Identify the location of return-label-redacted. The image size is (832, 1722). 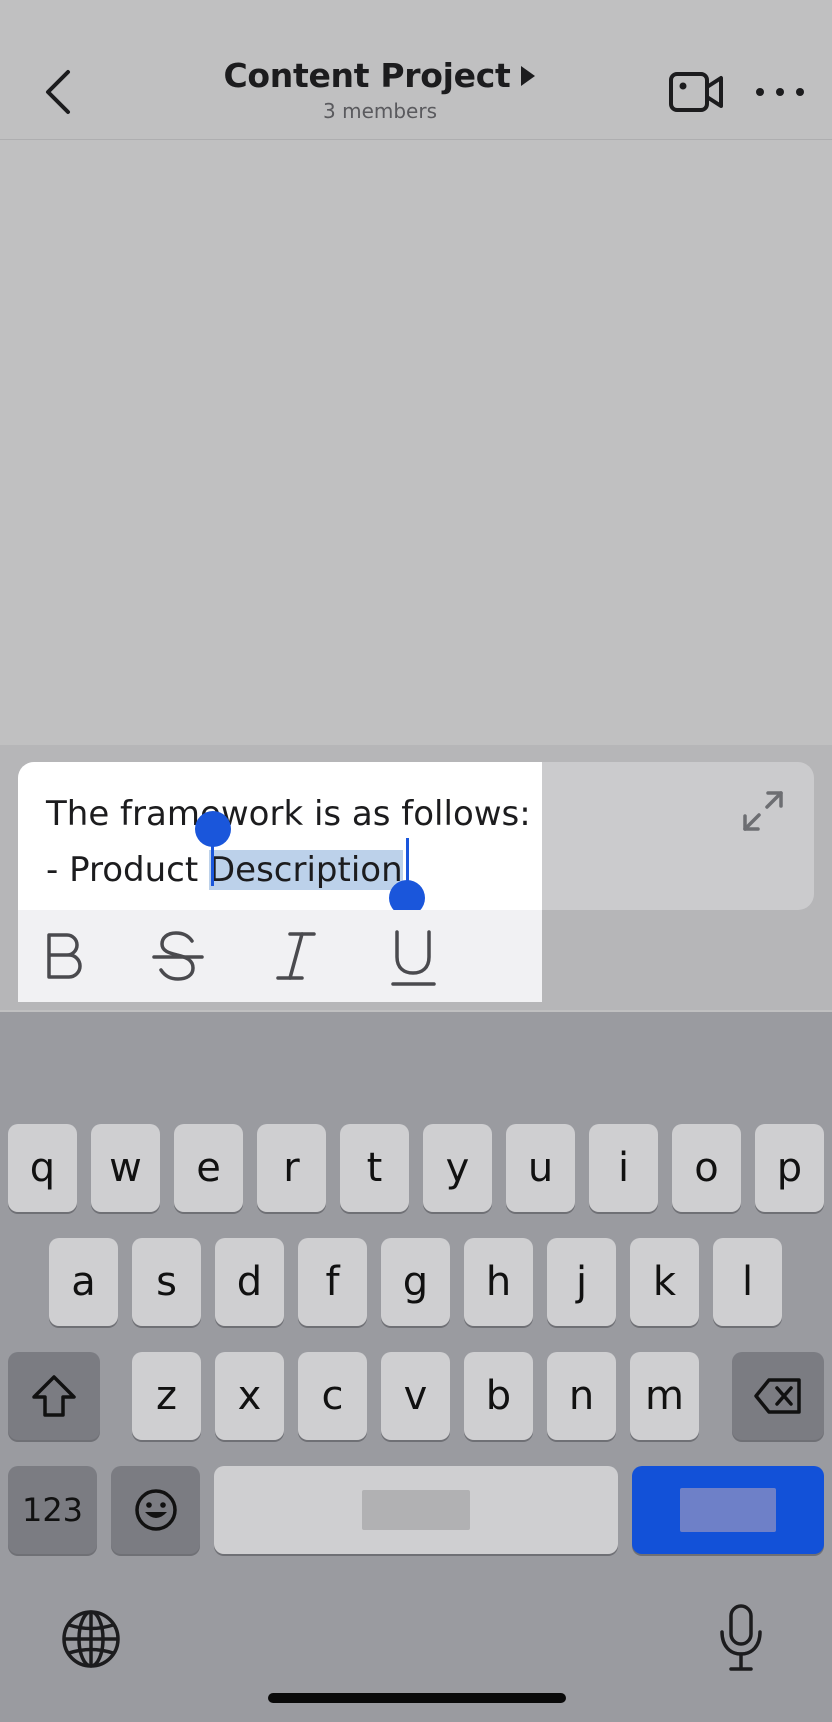
(728, 1510).